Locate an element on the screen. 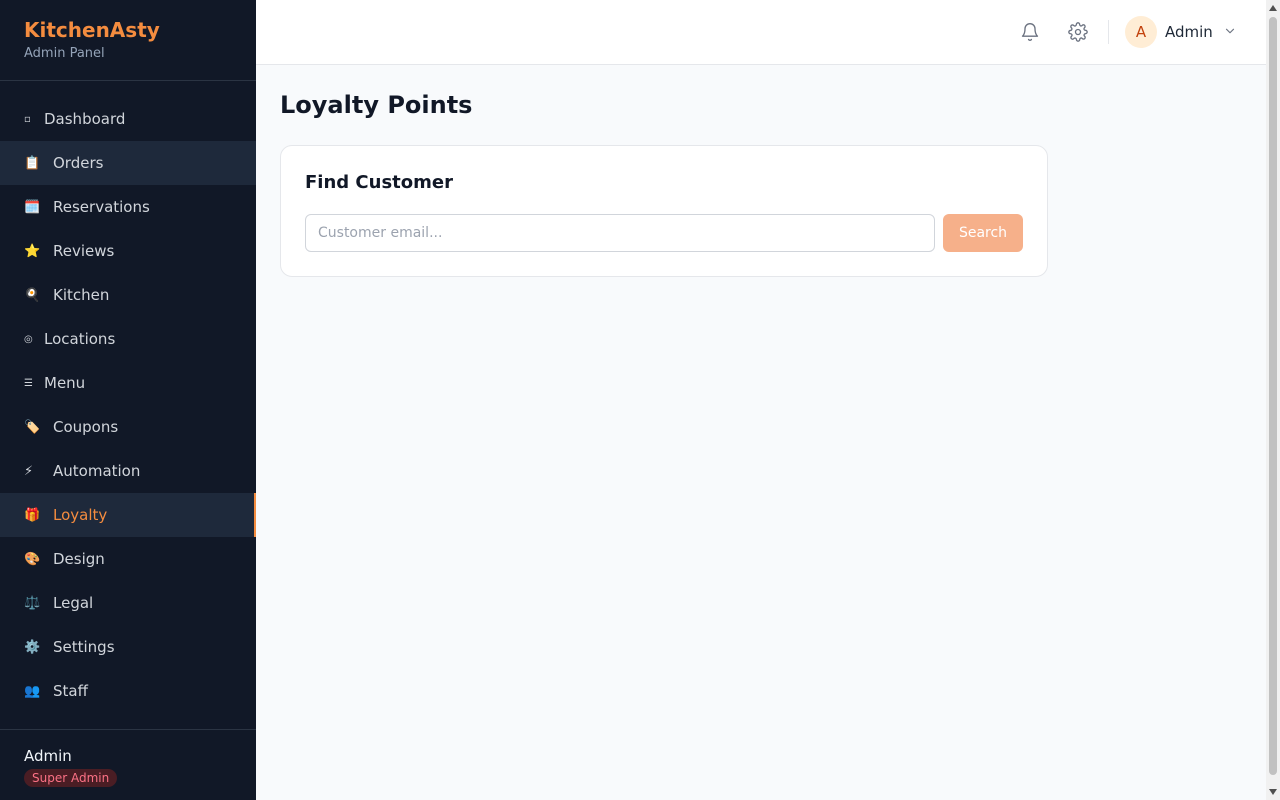 The height and width of the screenshot is (800, 1280). sidebar-item-staff: 👥 Staff is located at coordinates (128, 691).